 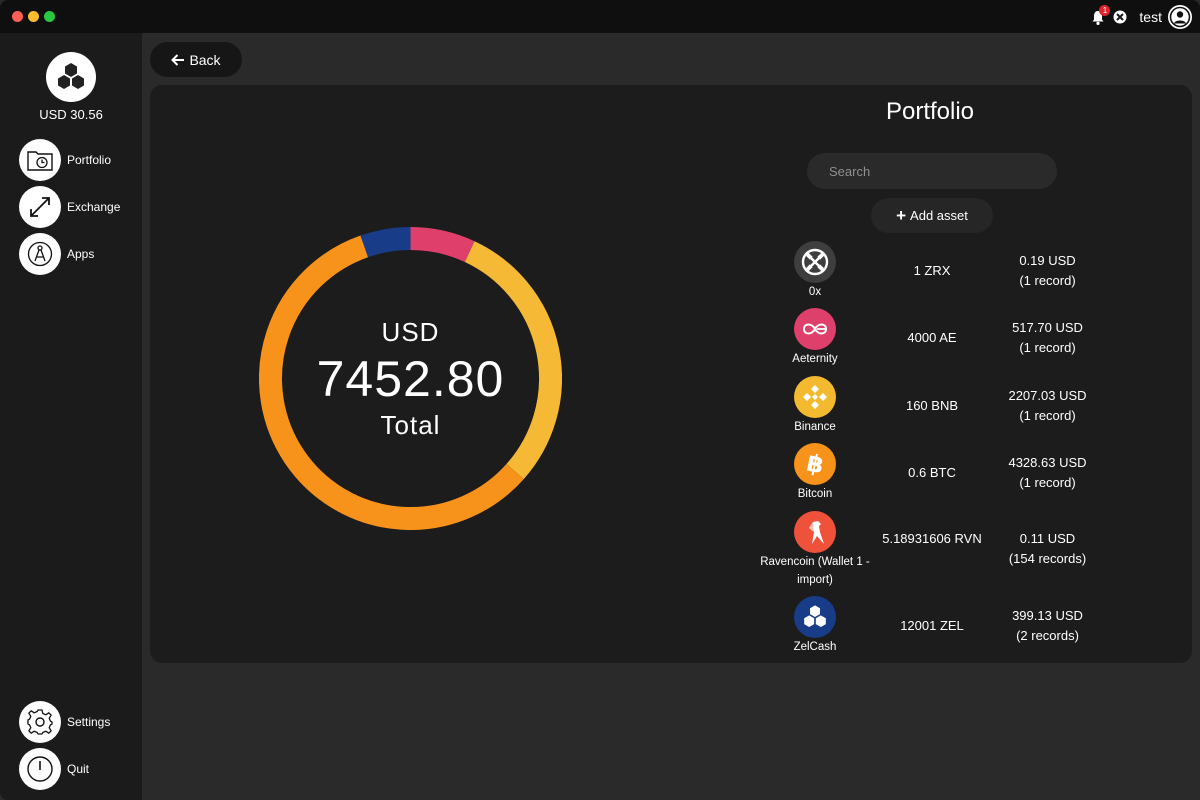 What do you see at coordinates (815, 647) in the screenshot?
I see `asset-name: ZelCash` at bounding box center [815, 647].